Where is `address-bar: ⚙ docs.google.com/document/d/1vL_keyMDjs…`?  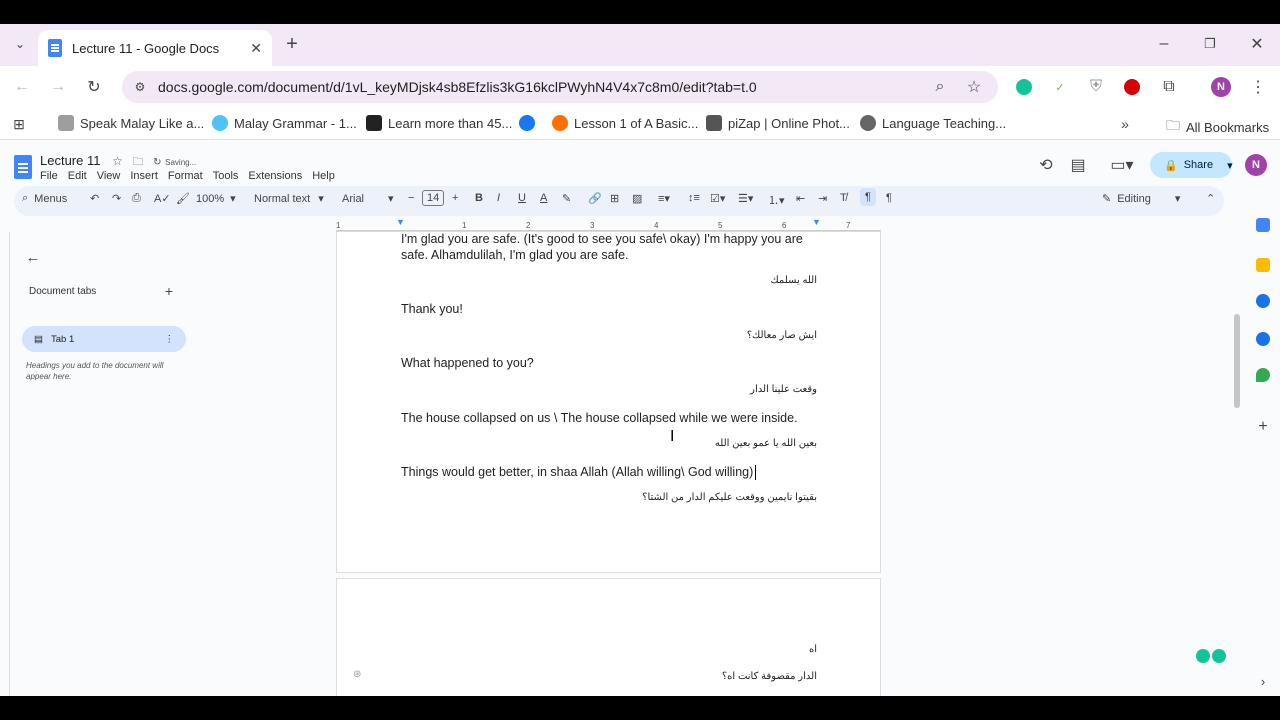
address-bar: ⚙ docs.google.com/document/d/1vL_keyMDjs… is located at coordinates (560, 87).